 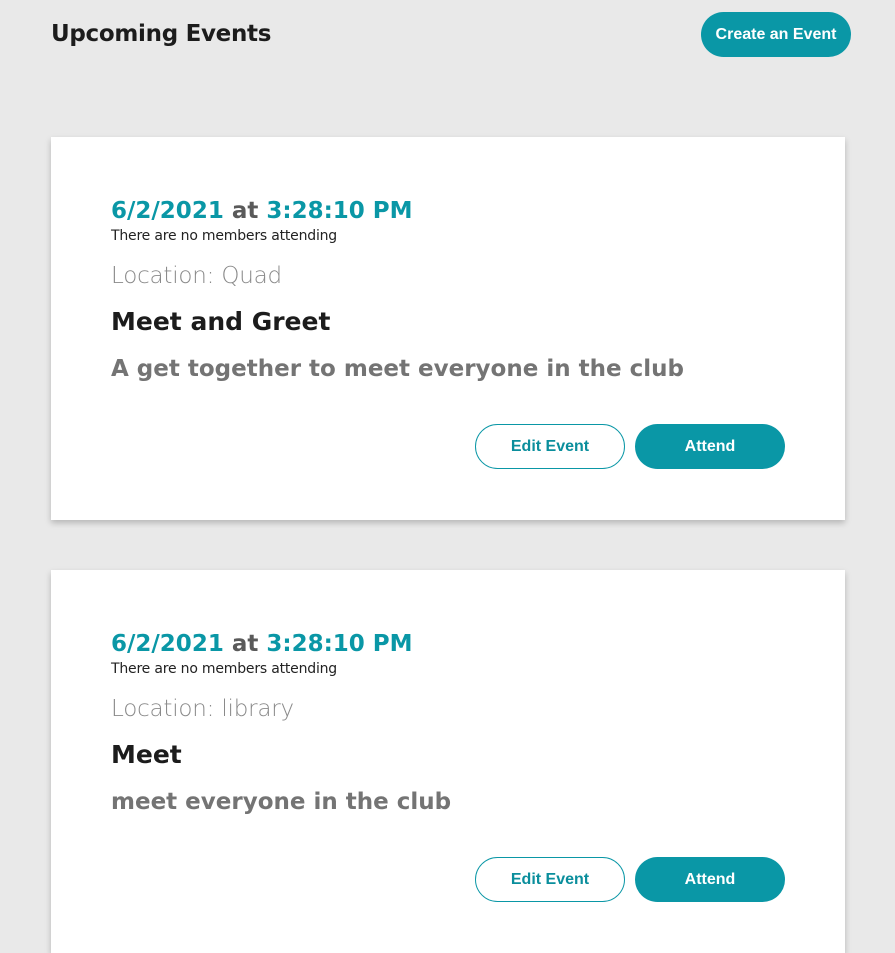 I want to click on event-name: Meet, so click(x=146, y=754).